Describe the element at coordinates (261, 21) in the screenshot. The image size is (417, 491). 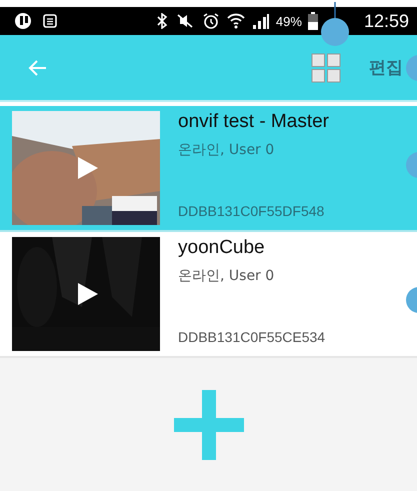
I see `signal-icon` at that location.